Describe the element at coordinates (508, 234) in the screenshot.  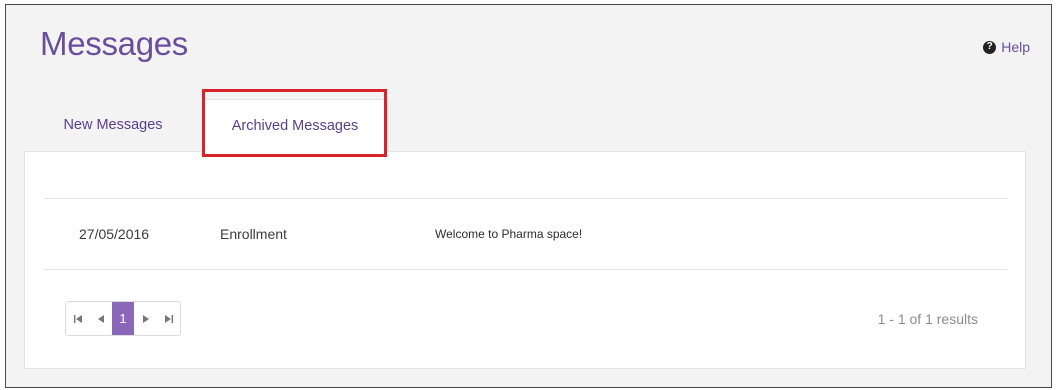
I see `message-subject: Welcome to Pharma space!` at that location.